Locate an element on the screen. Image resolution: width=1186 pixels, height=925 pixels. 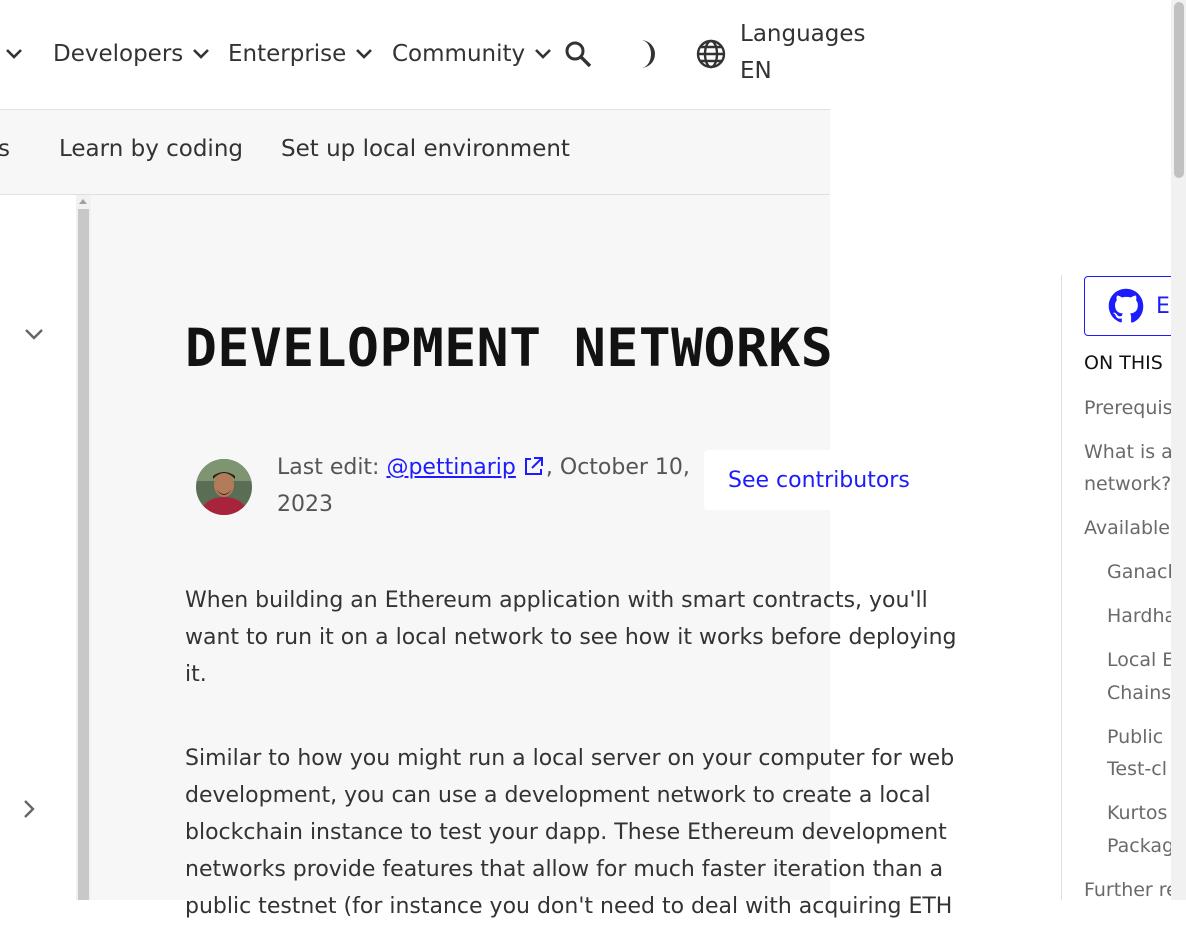
nav-enterprise-label: Enterprise is located at coordinates (287, 54).